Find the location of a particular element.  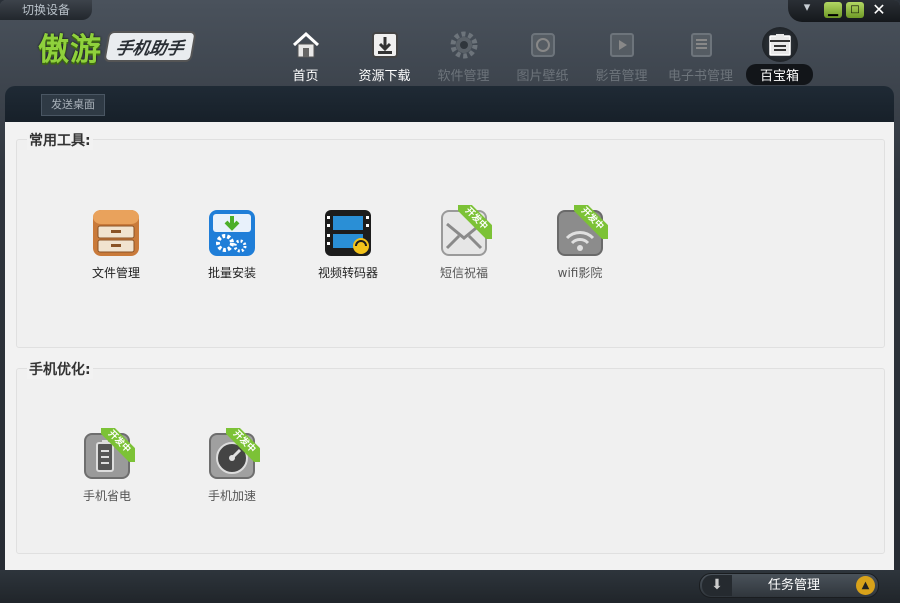

book-icon is located at coordinates (701, 45).